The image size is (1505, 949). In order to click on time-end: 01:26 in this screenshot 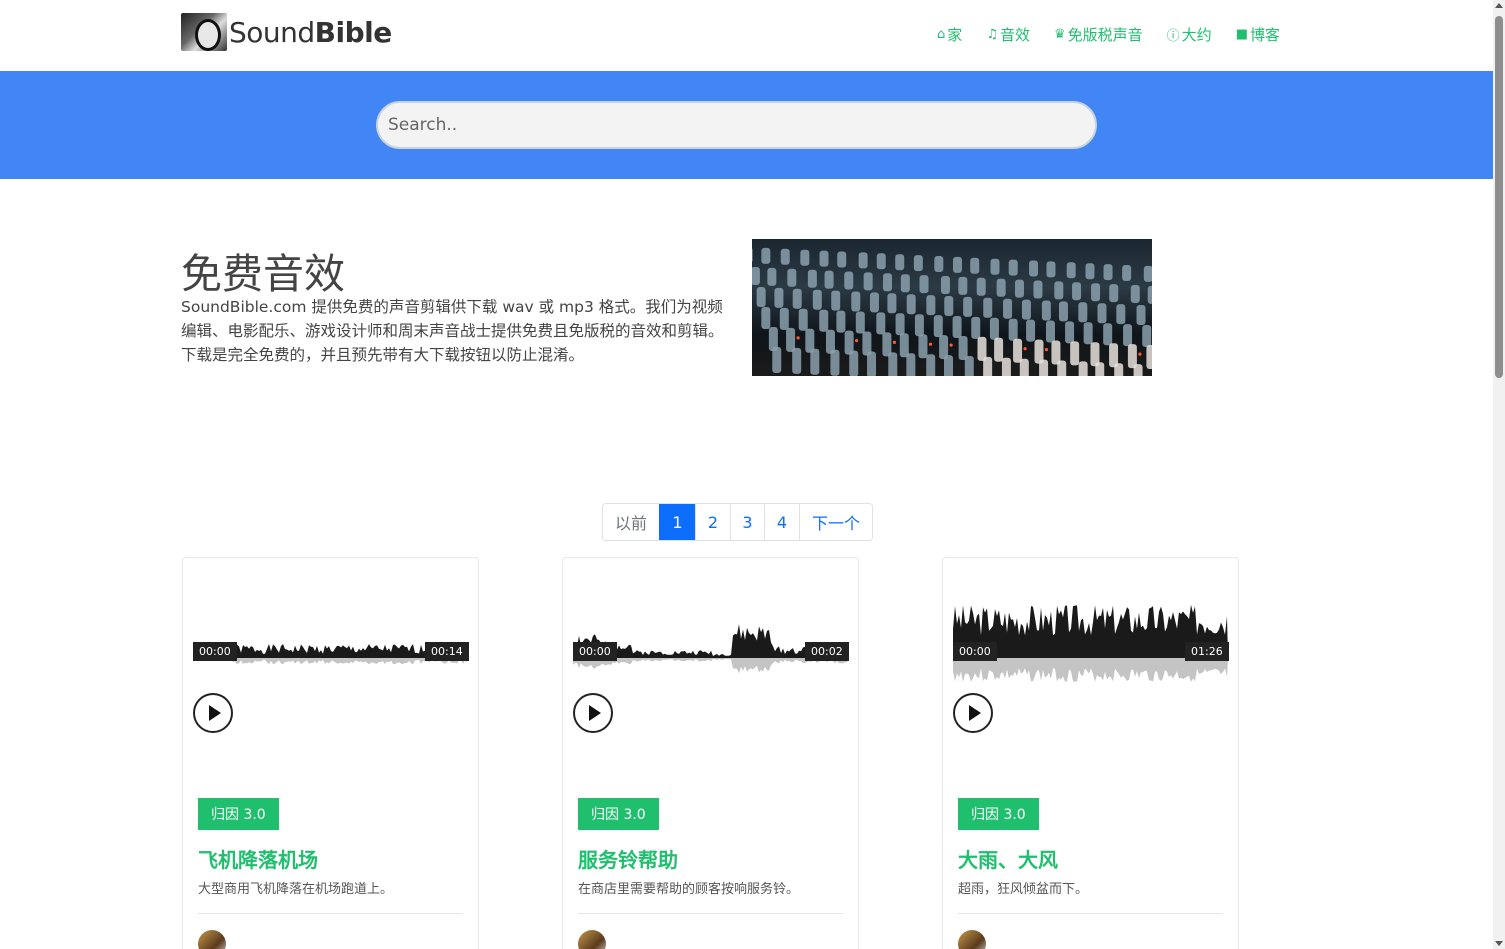, I will do `click(1207, 651)`.